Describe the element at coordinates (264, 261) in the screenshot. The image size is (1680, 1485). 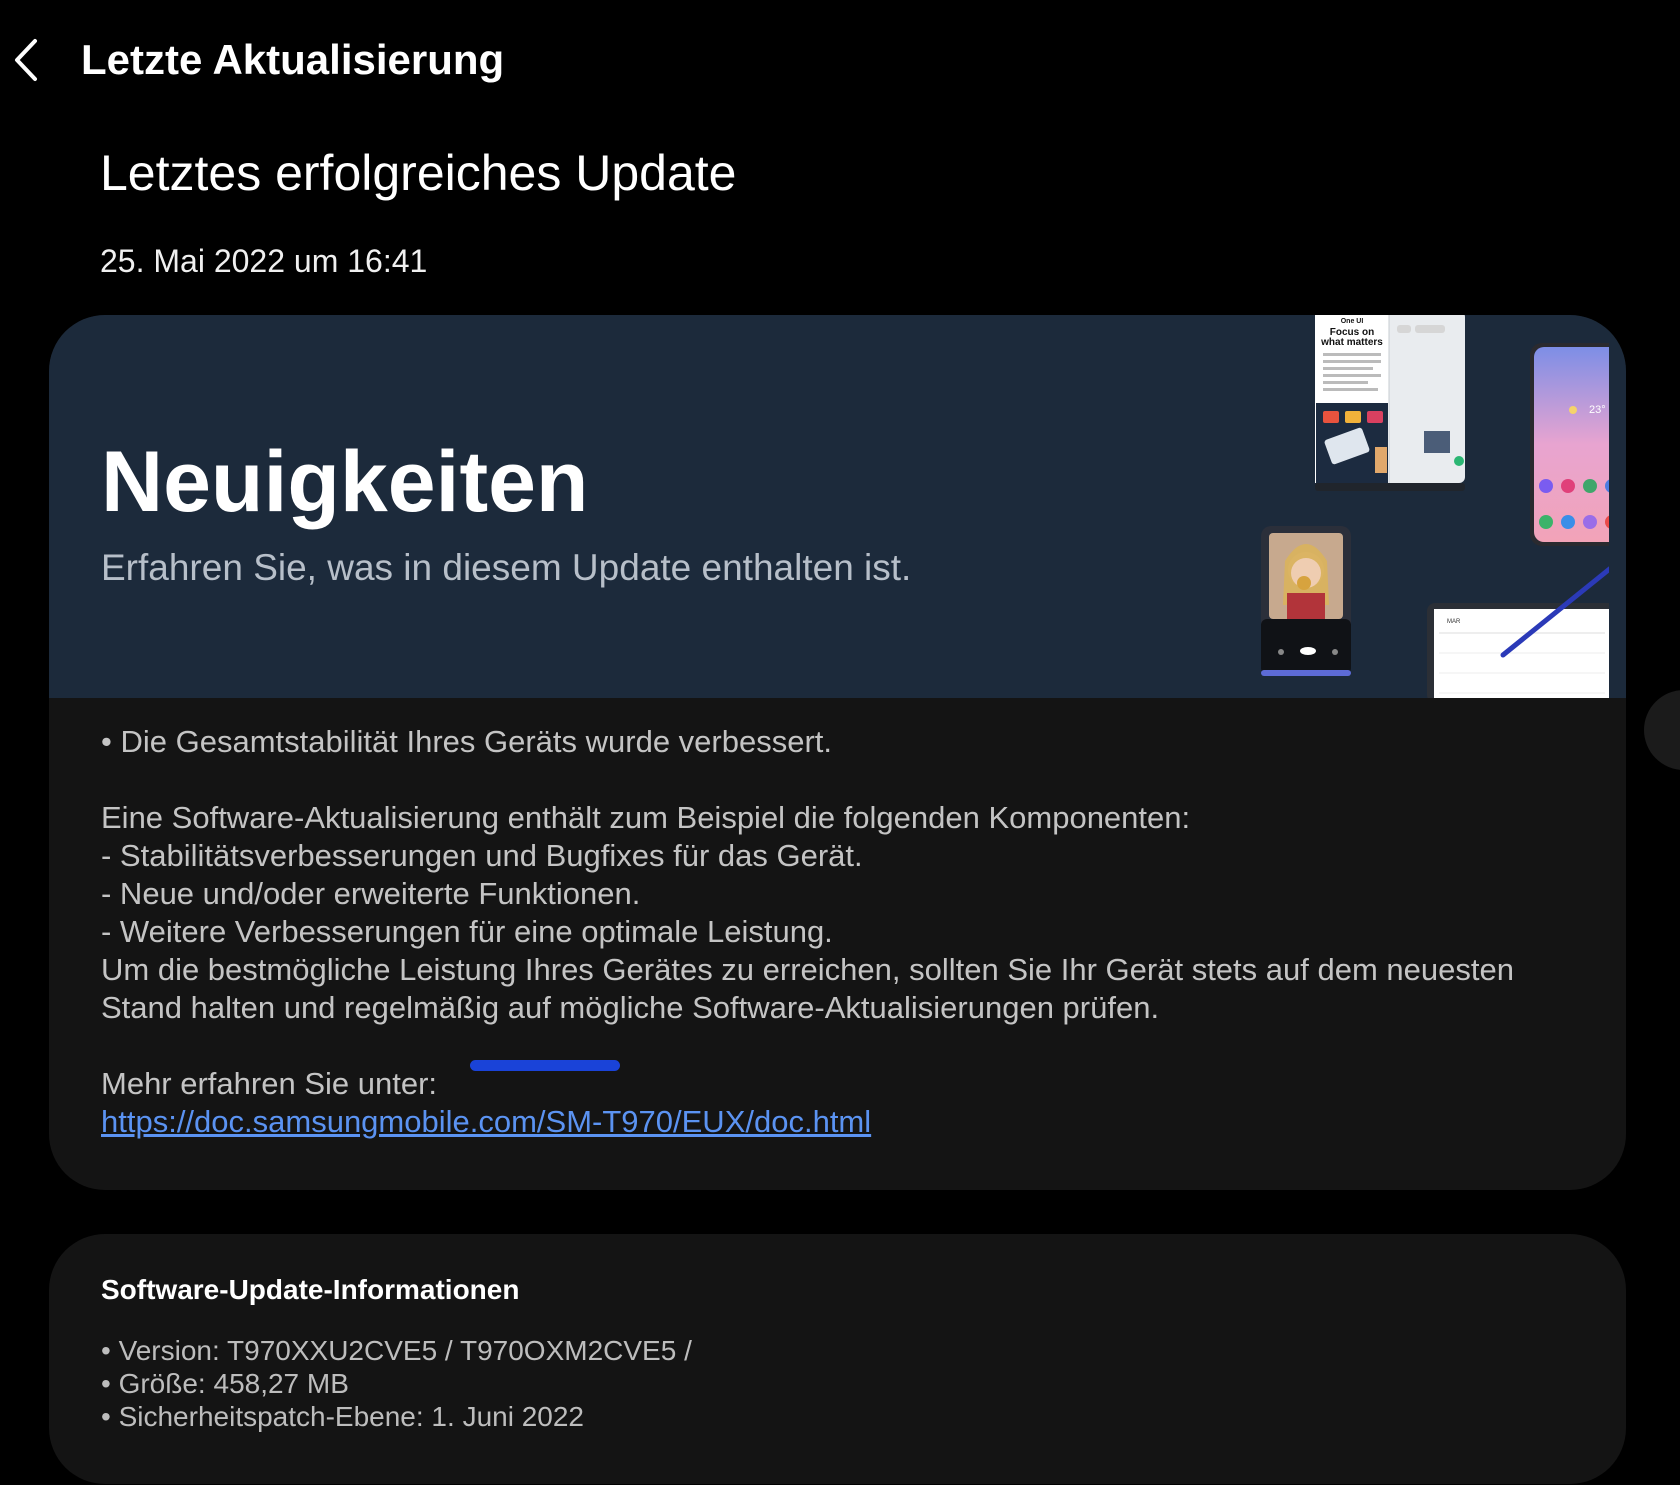
I see `last-update-date: 25. Mai 2022 um 16:41` at that location.